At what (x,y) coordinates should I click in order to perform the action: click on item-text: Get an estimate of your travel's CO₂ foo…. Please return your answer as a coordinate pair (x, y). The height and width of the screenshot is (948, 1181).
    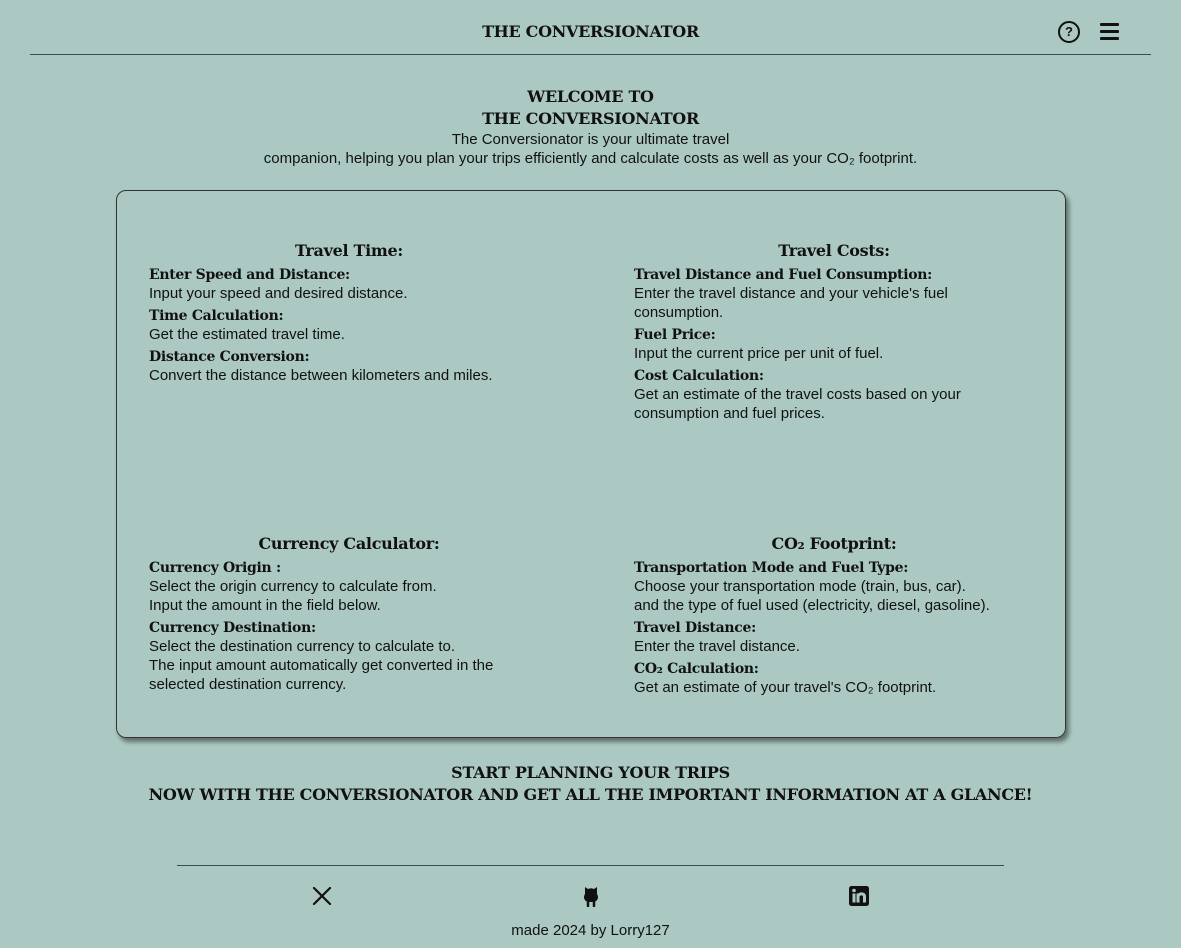
    Looking at the image, I should click on (785, 687).